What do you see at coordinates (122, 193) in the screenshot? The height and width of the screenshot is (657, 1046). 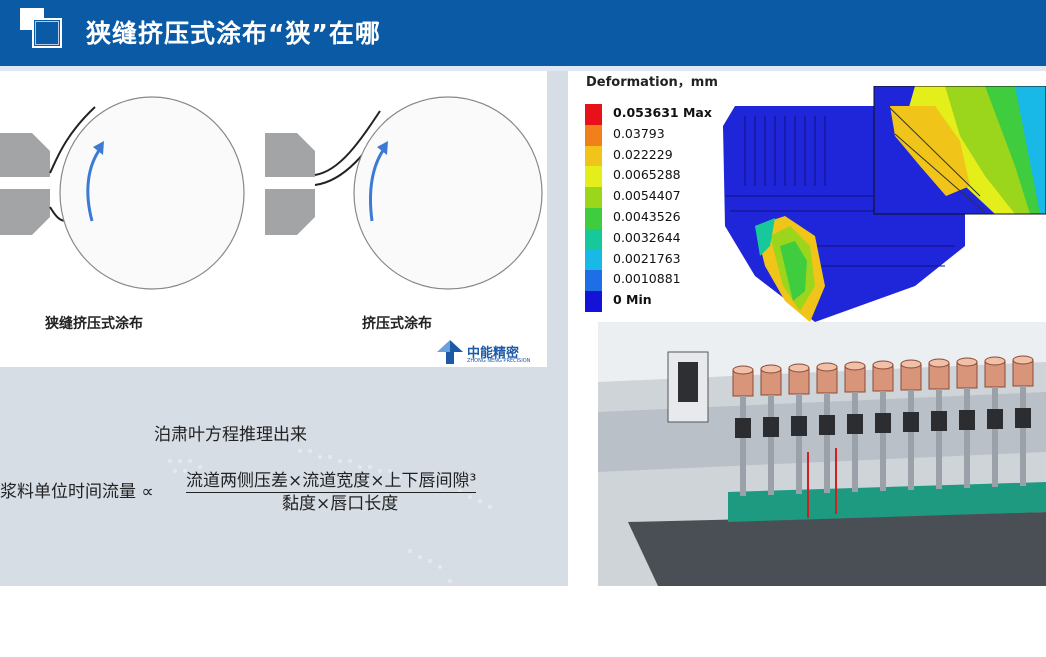 I see `slot-die-illustration` at bounding box center [122, 193].